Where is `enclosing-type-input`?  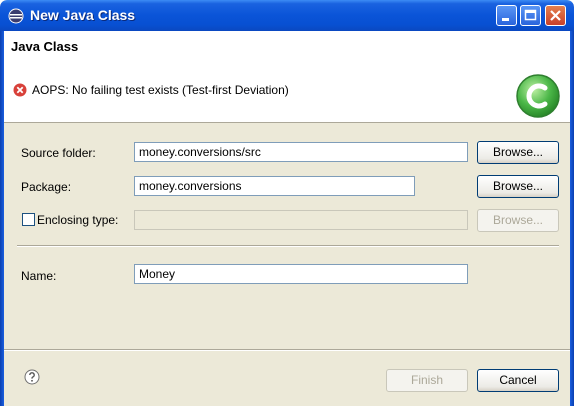 enclosing-type-input is located at coordinates (301, 220).